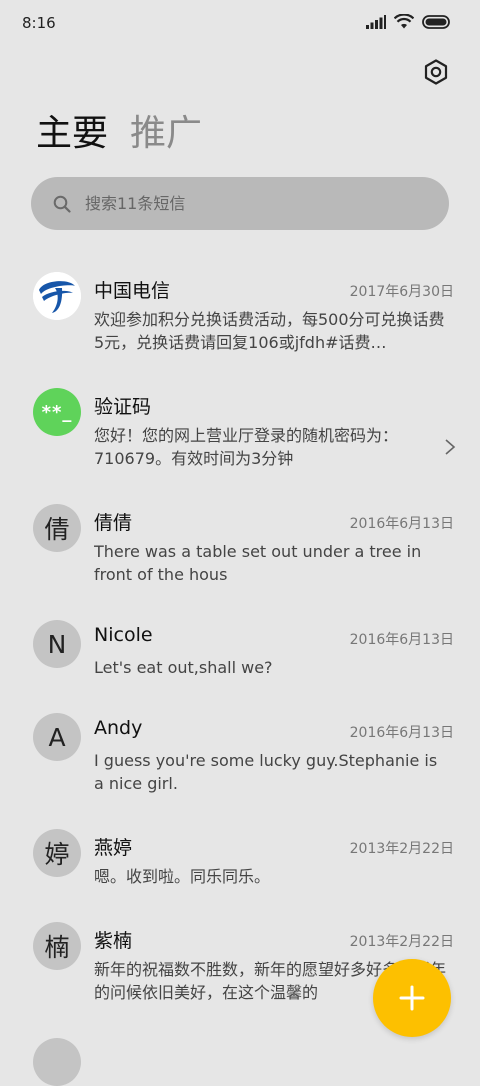 This screenshot has width=480, height=1086. What do you see at coordinates (404, 21) in the screenshot?
I see `wifi-icon` at bounding box center [404, 21].